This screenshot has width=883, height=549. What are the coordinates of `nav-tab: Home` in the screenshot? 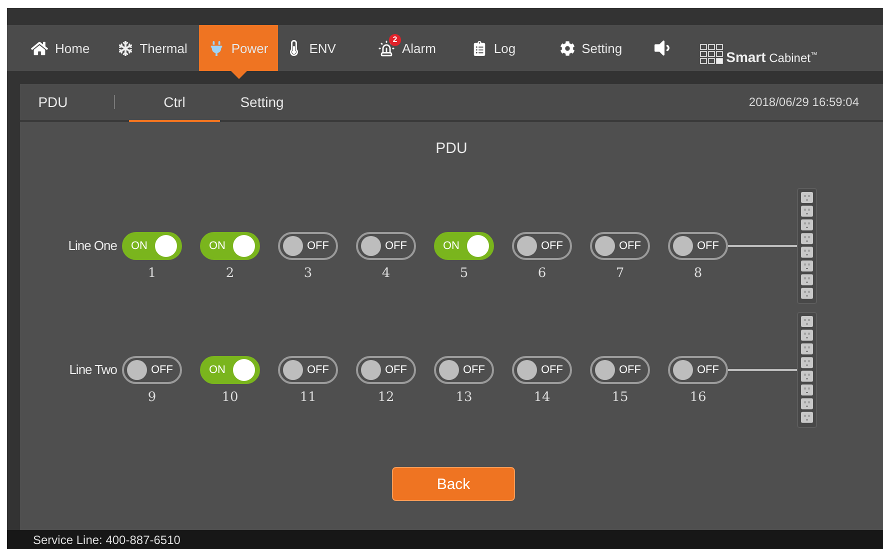 It's located at (60, 48).